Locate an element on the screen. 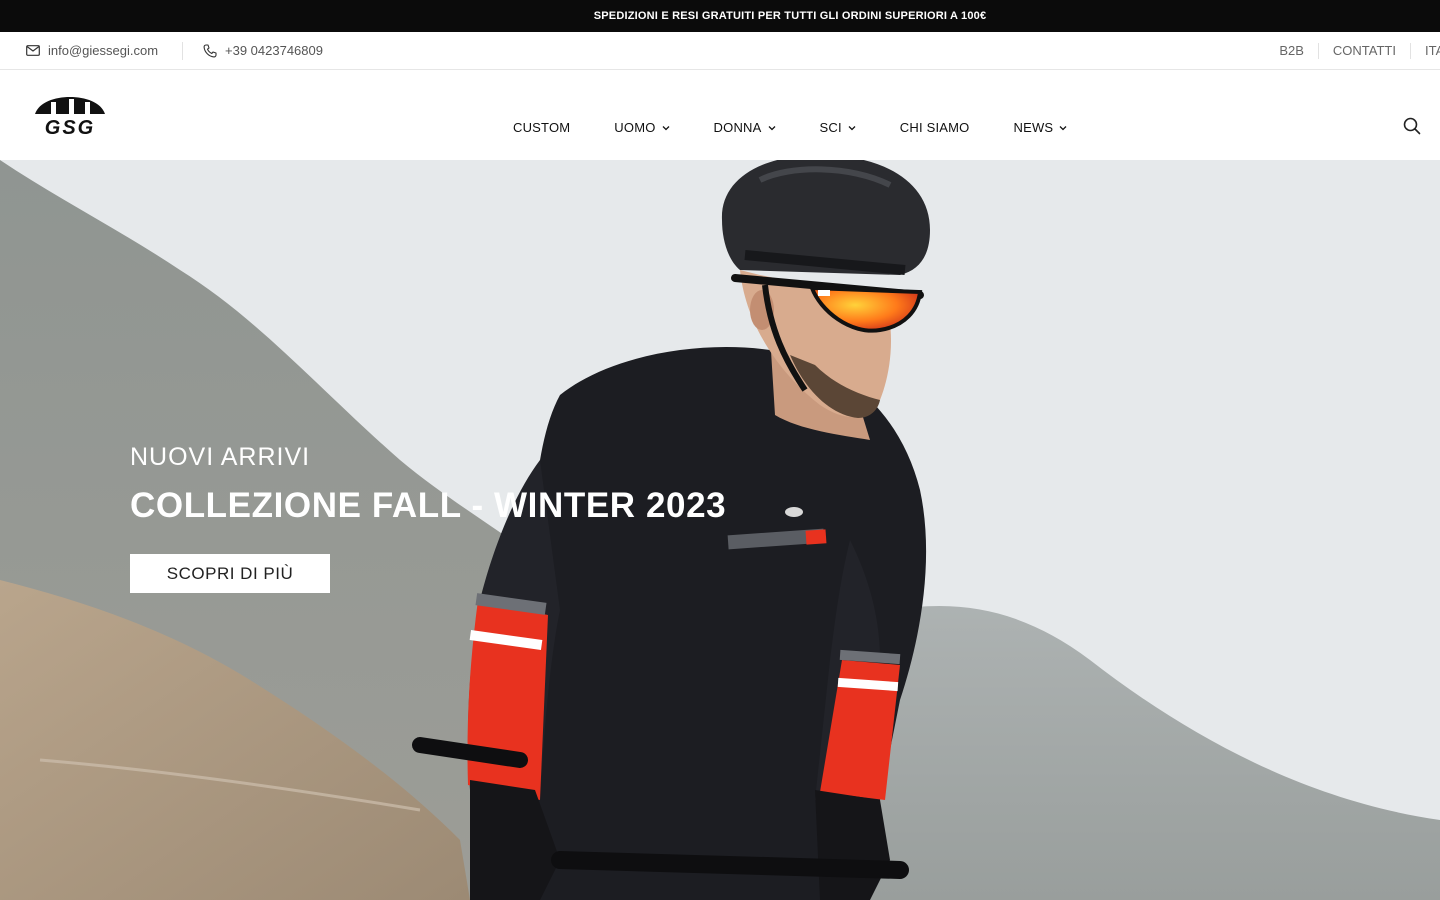 This screenshot has width=1440, height=900. nav-label: CUSTOM is located at coordinates (542, 127).